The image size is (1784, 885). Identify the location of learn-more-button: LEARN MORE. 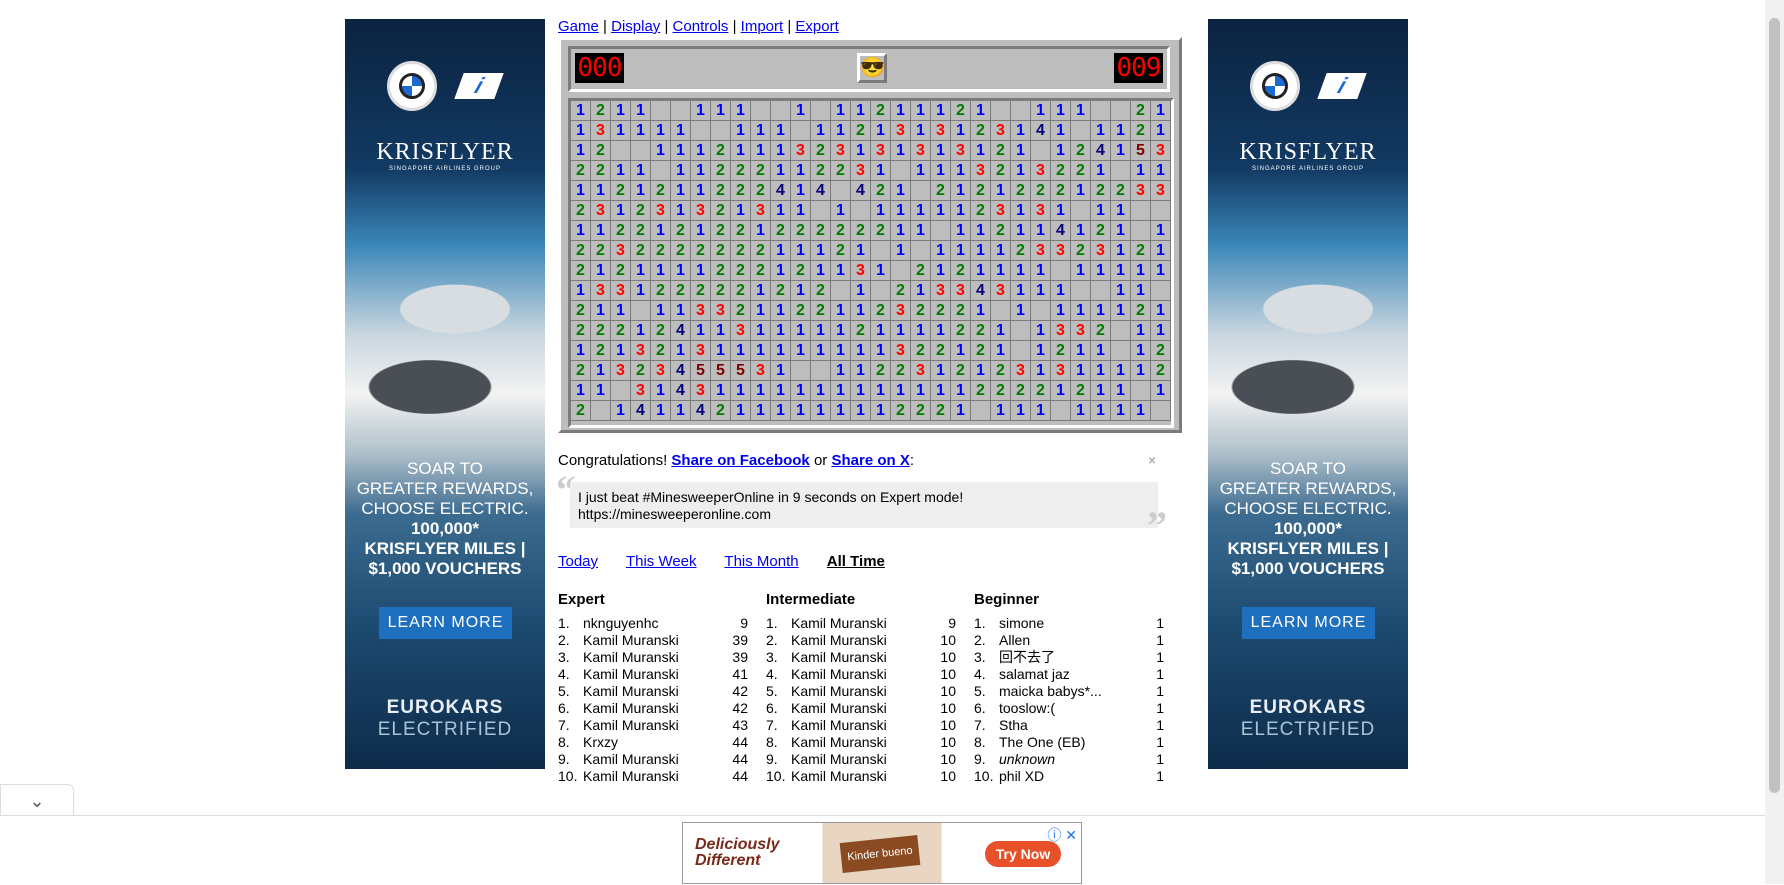
(445, 623).